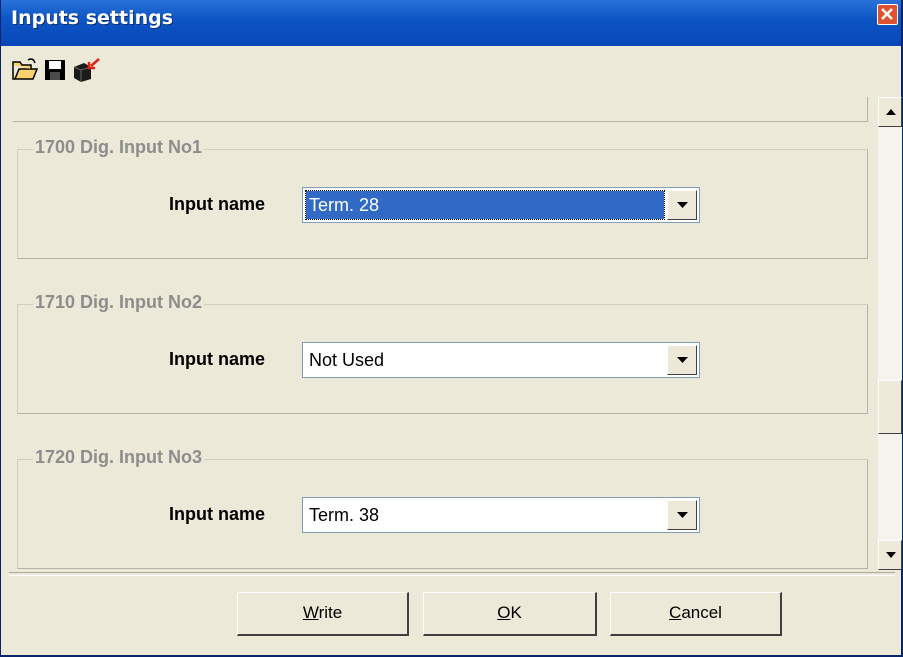 The height and width of the screenshot is (657, 903). I want to click on read-device-icon, so click(85, 70).